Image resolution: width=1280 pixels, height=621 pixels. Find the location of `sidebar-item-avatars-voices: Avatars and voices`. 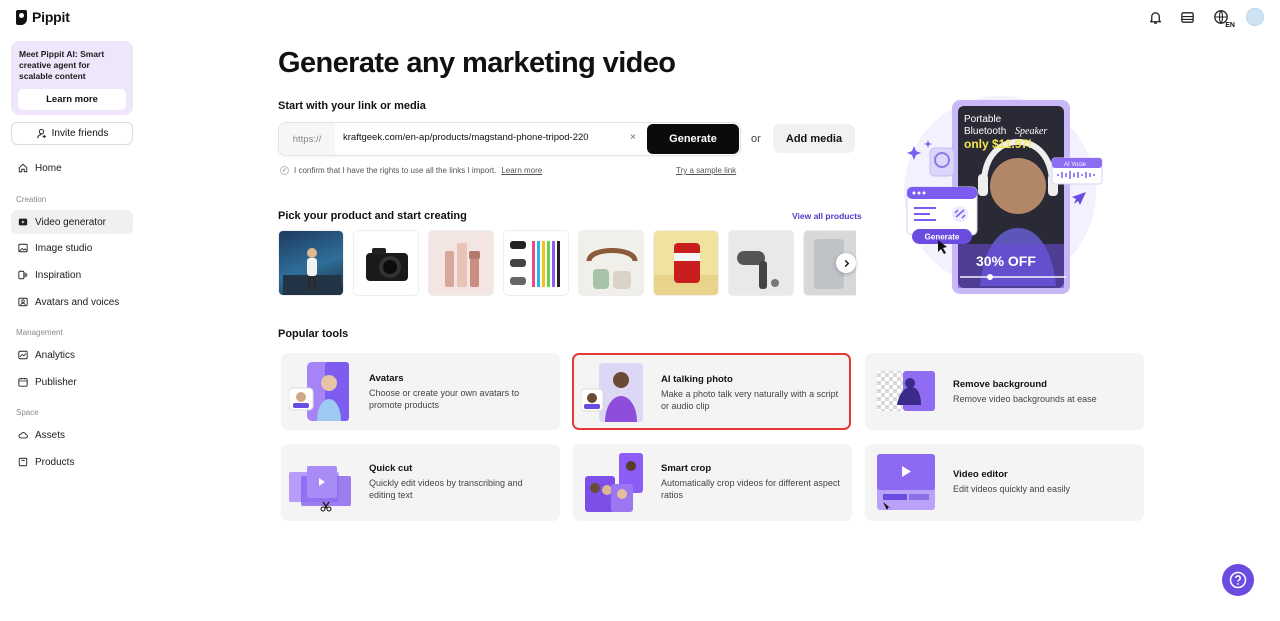

sidebar-item-avatars-voices: Avatars and voices is located at coordinates (72, 302).